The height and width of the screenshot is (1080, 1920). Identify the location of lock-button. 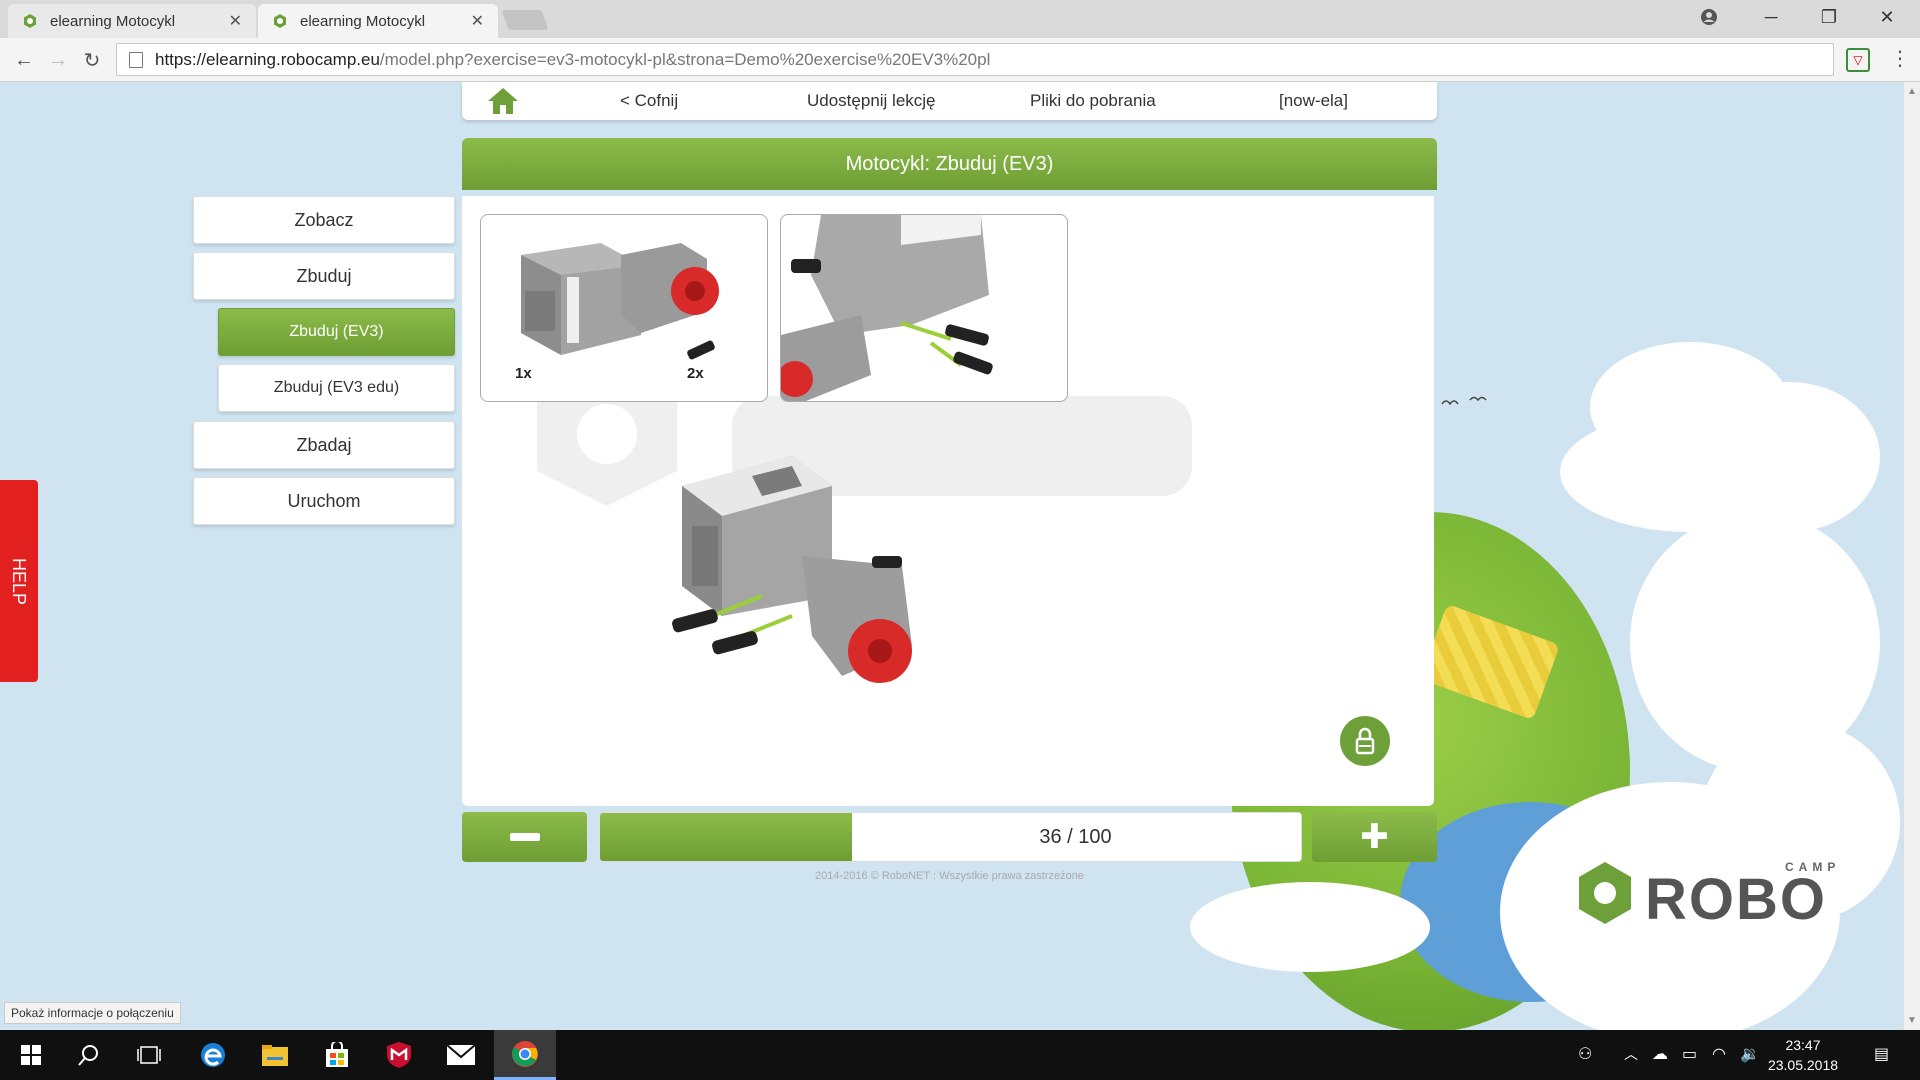
(1365, 741).